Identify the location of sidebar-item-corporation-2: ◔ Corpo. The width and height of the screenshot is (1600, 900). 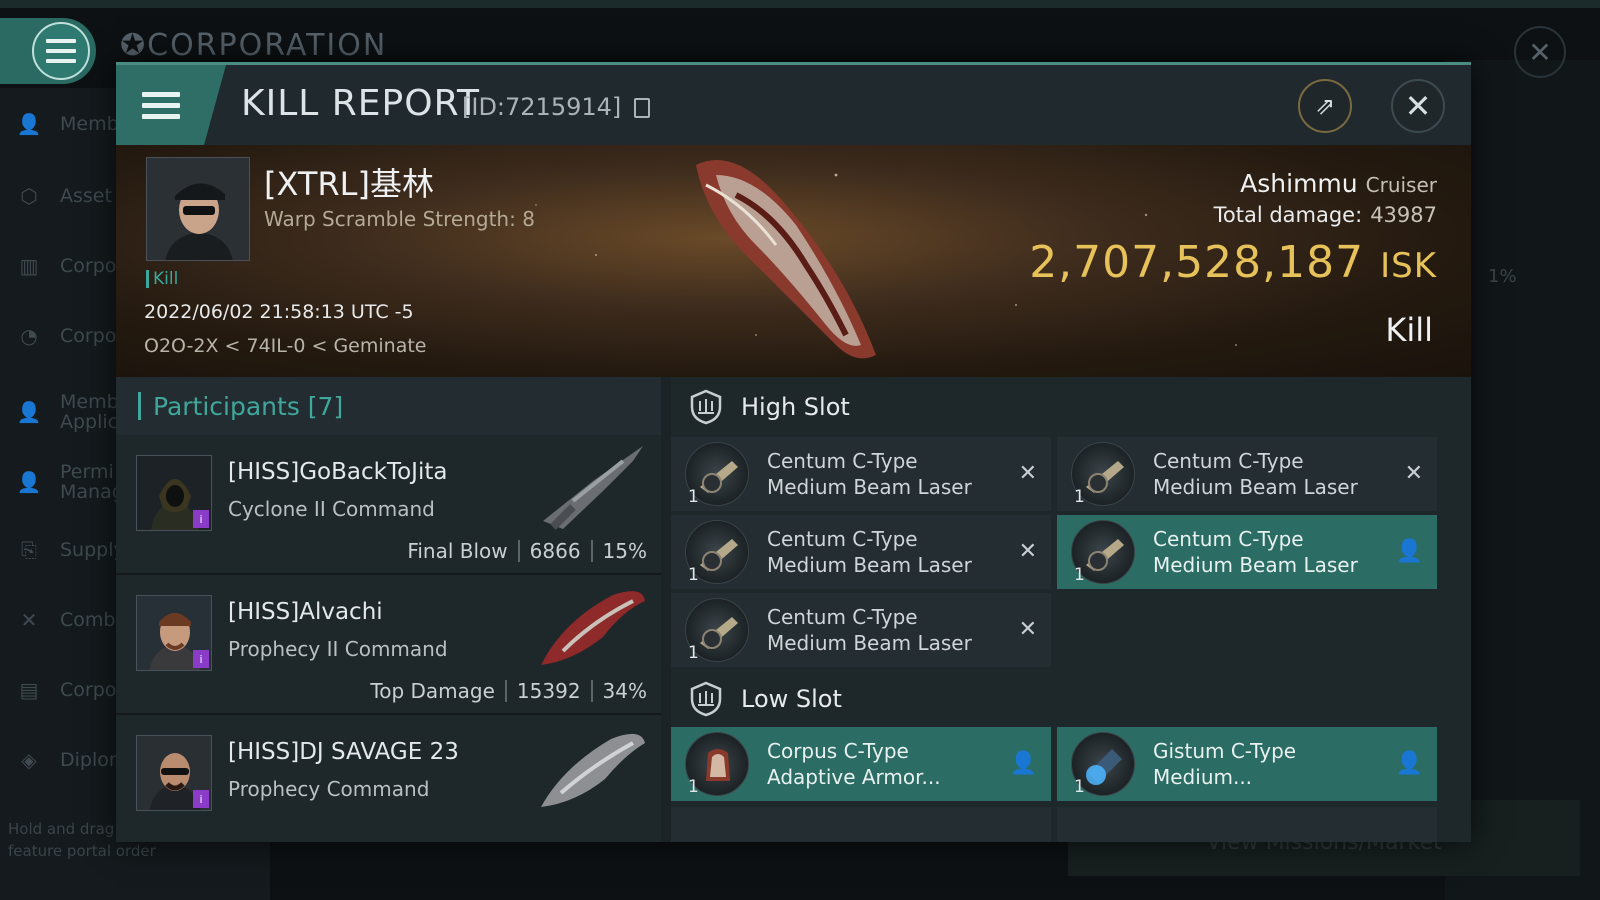
(65, 336).